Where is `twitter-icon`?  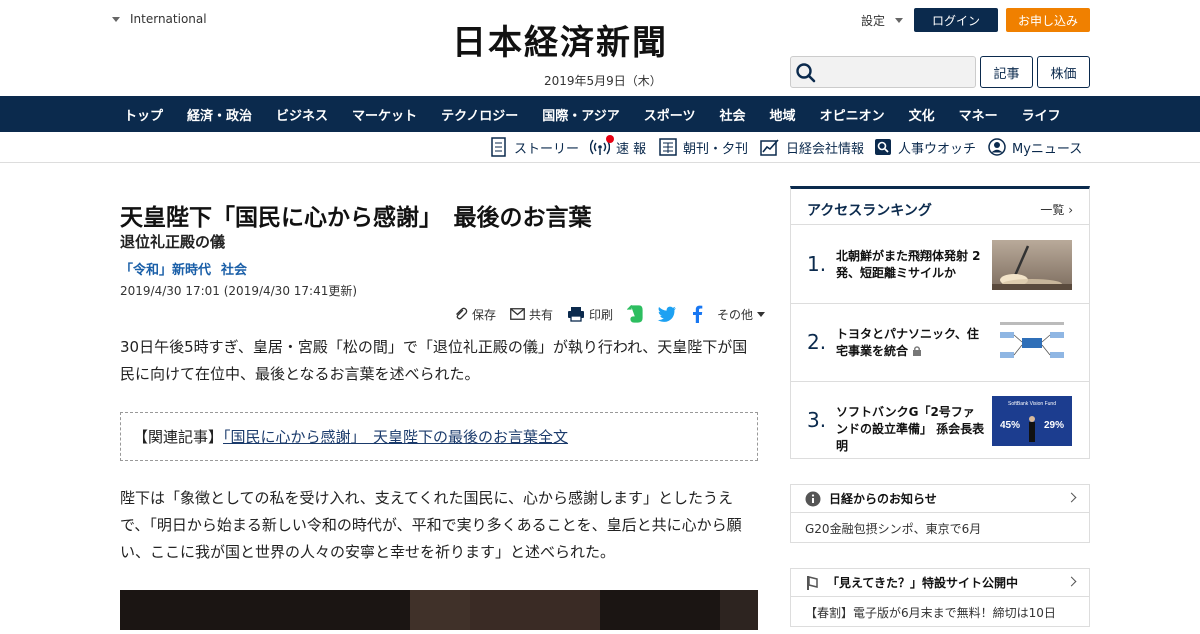 twitter-icon is located at coordinates (667, 314).